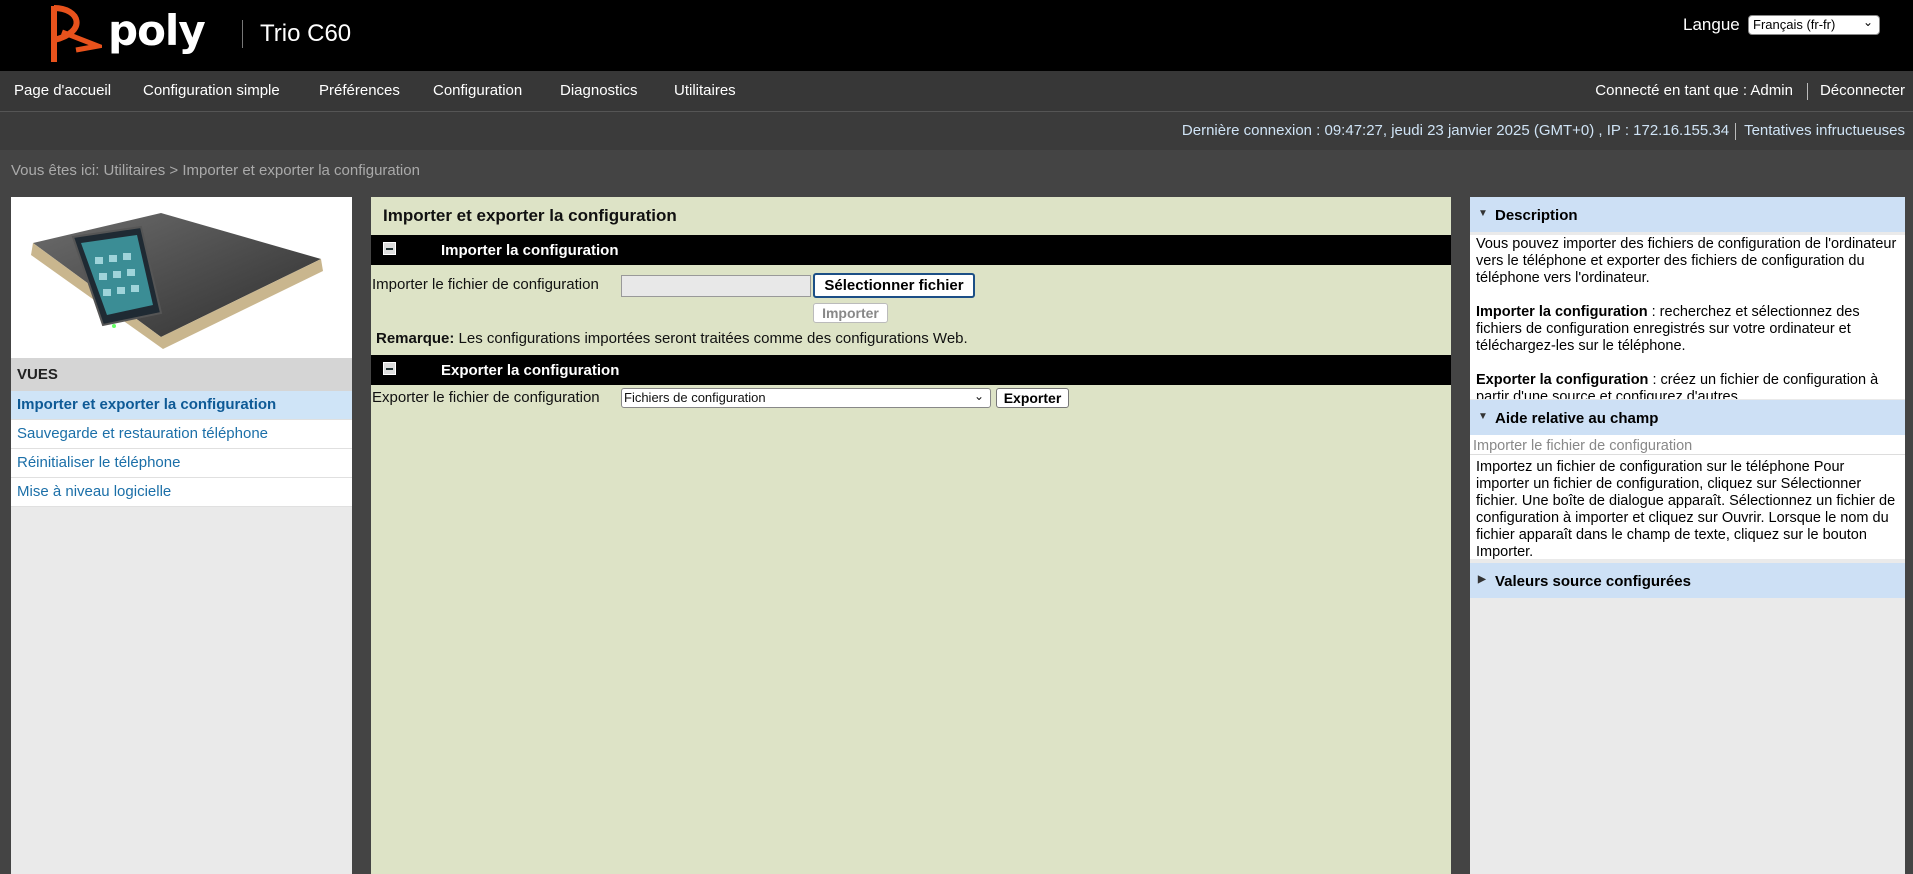  What do you see at coordinates (716, 286) in the screenshot?
I see `import-file-input` at bounding box center [716, 286].